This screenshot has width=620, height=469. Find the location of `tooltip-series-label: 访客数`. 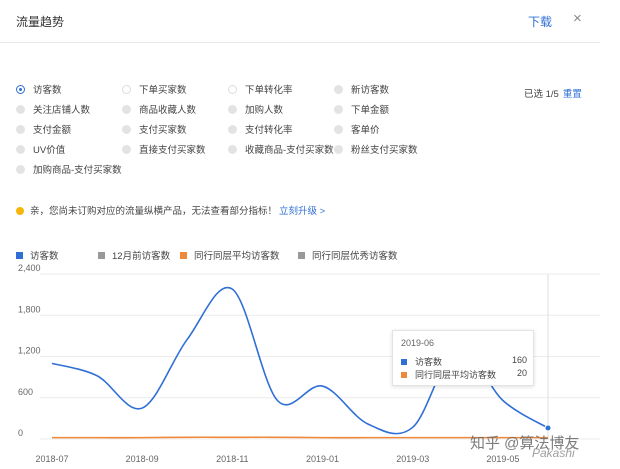

tooltip-series-label: 访客数 is located at coordinates (429, 362).